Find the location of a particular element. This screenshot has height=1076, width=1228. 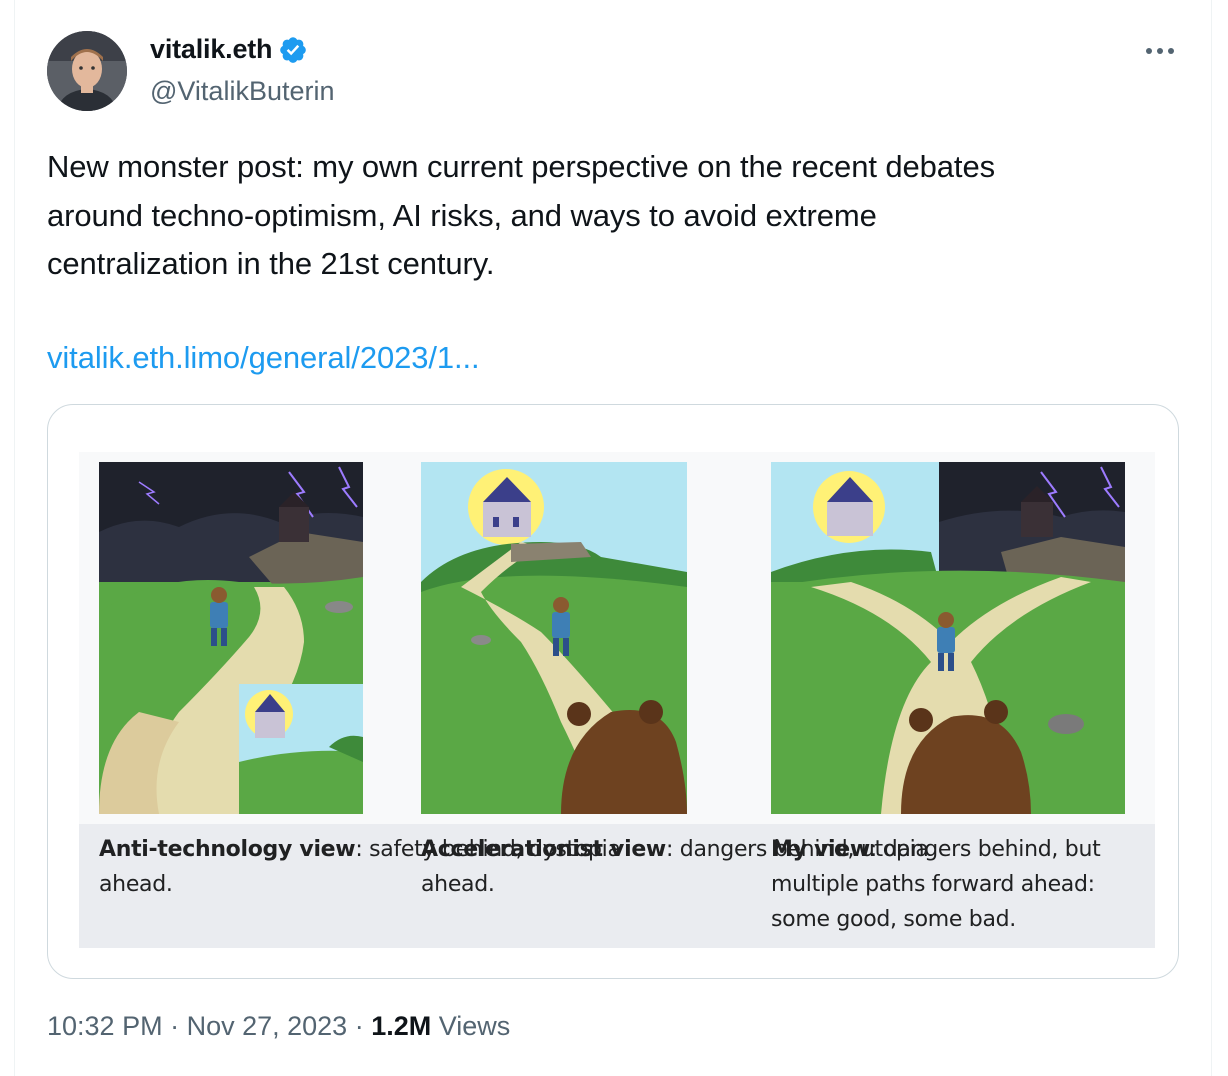

caption-text: dangers behind, but is located at coordinates (989, 849).